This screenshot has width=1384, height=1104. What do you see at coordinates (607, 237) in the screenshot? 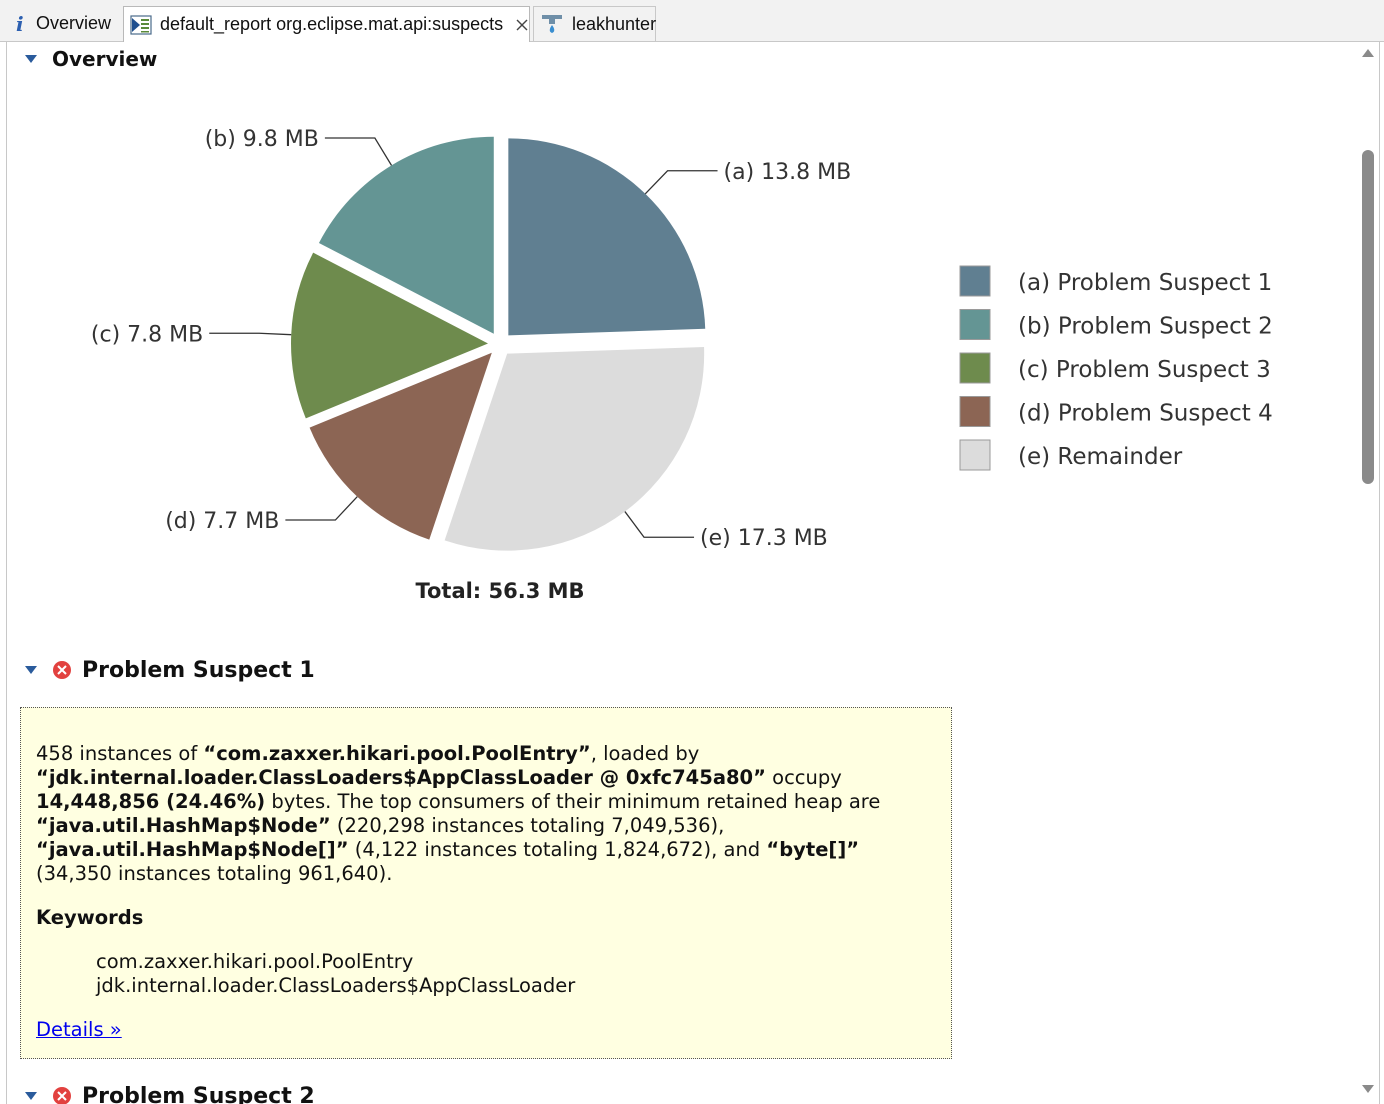
I see `pie-slice-a` at bounding box center [607, 237].